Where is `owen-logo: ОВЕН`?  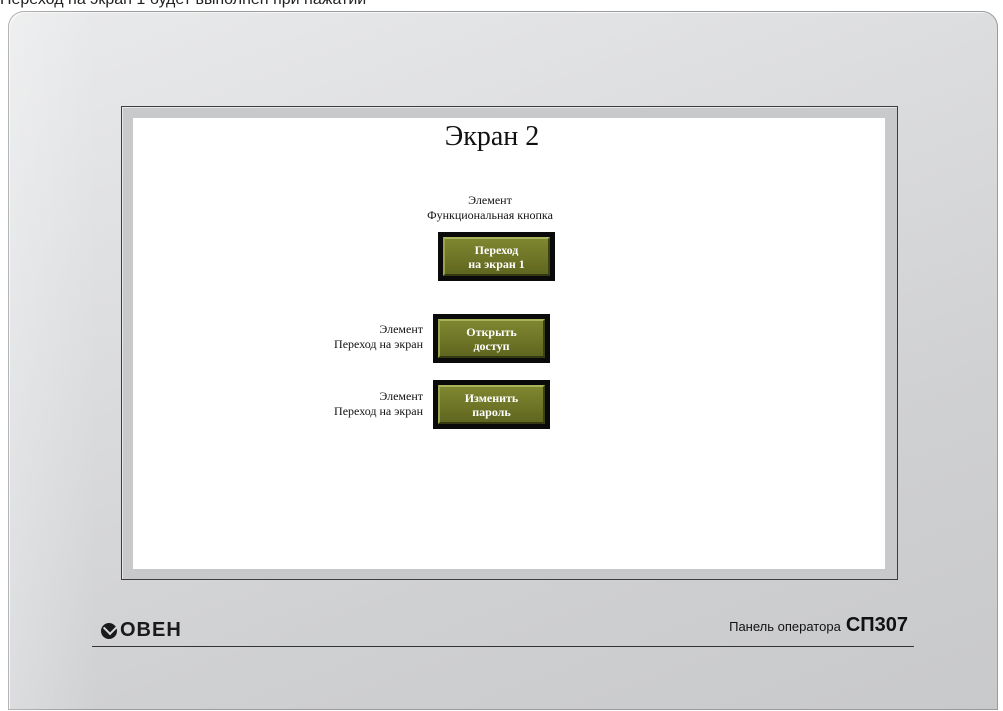 owen-logo: ОВЕН is located at coordinates (141, 630).